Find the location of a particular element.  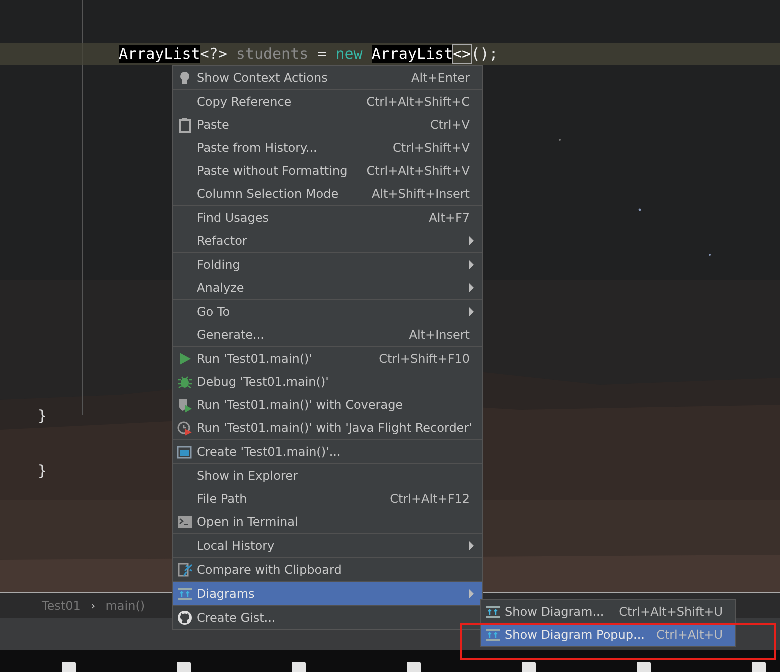

menu-item: Run 'Test01.main()' with Coverage is located at coordinates (327, 404).